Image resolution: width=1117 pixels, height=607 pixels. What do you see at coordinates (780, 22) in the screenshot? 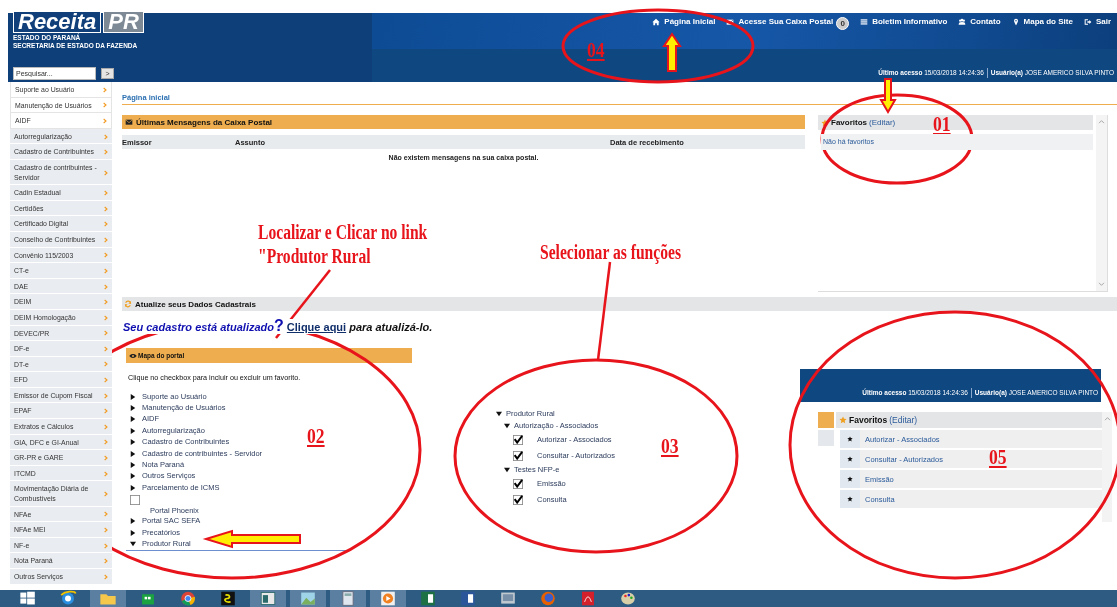
I see `nav-link: Acesse Sua Caixa Postal` at bounding box center [780, 22].